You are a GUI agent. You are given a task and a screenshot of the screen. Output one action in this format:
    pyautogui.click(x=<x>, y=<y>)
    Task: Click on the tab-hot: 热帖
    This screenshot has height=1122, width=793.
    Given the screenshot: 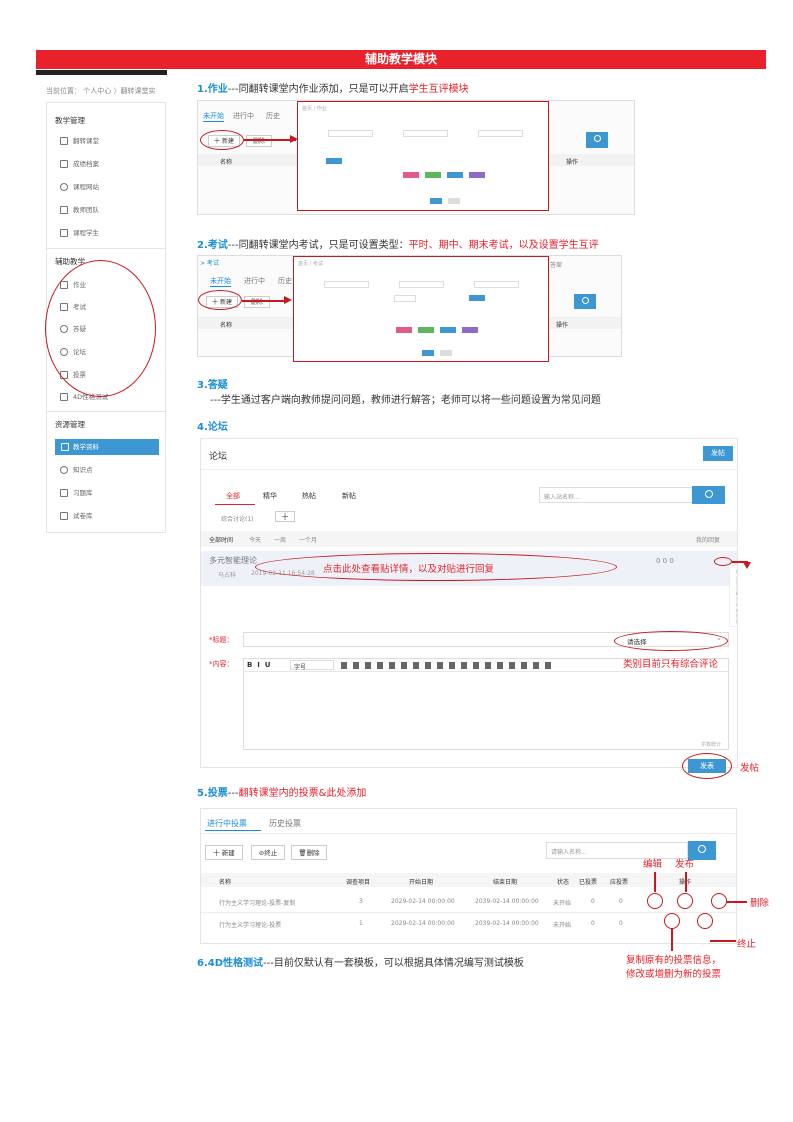 What is the action you would take?
    pyautogui.click(x=309, y=496)
    